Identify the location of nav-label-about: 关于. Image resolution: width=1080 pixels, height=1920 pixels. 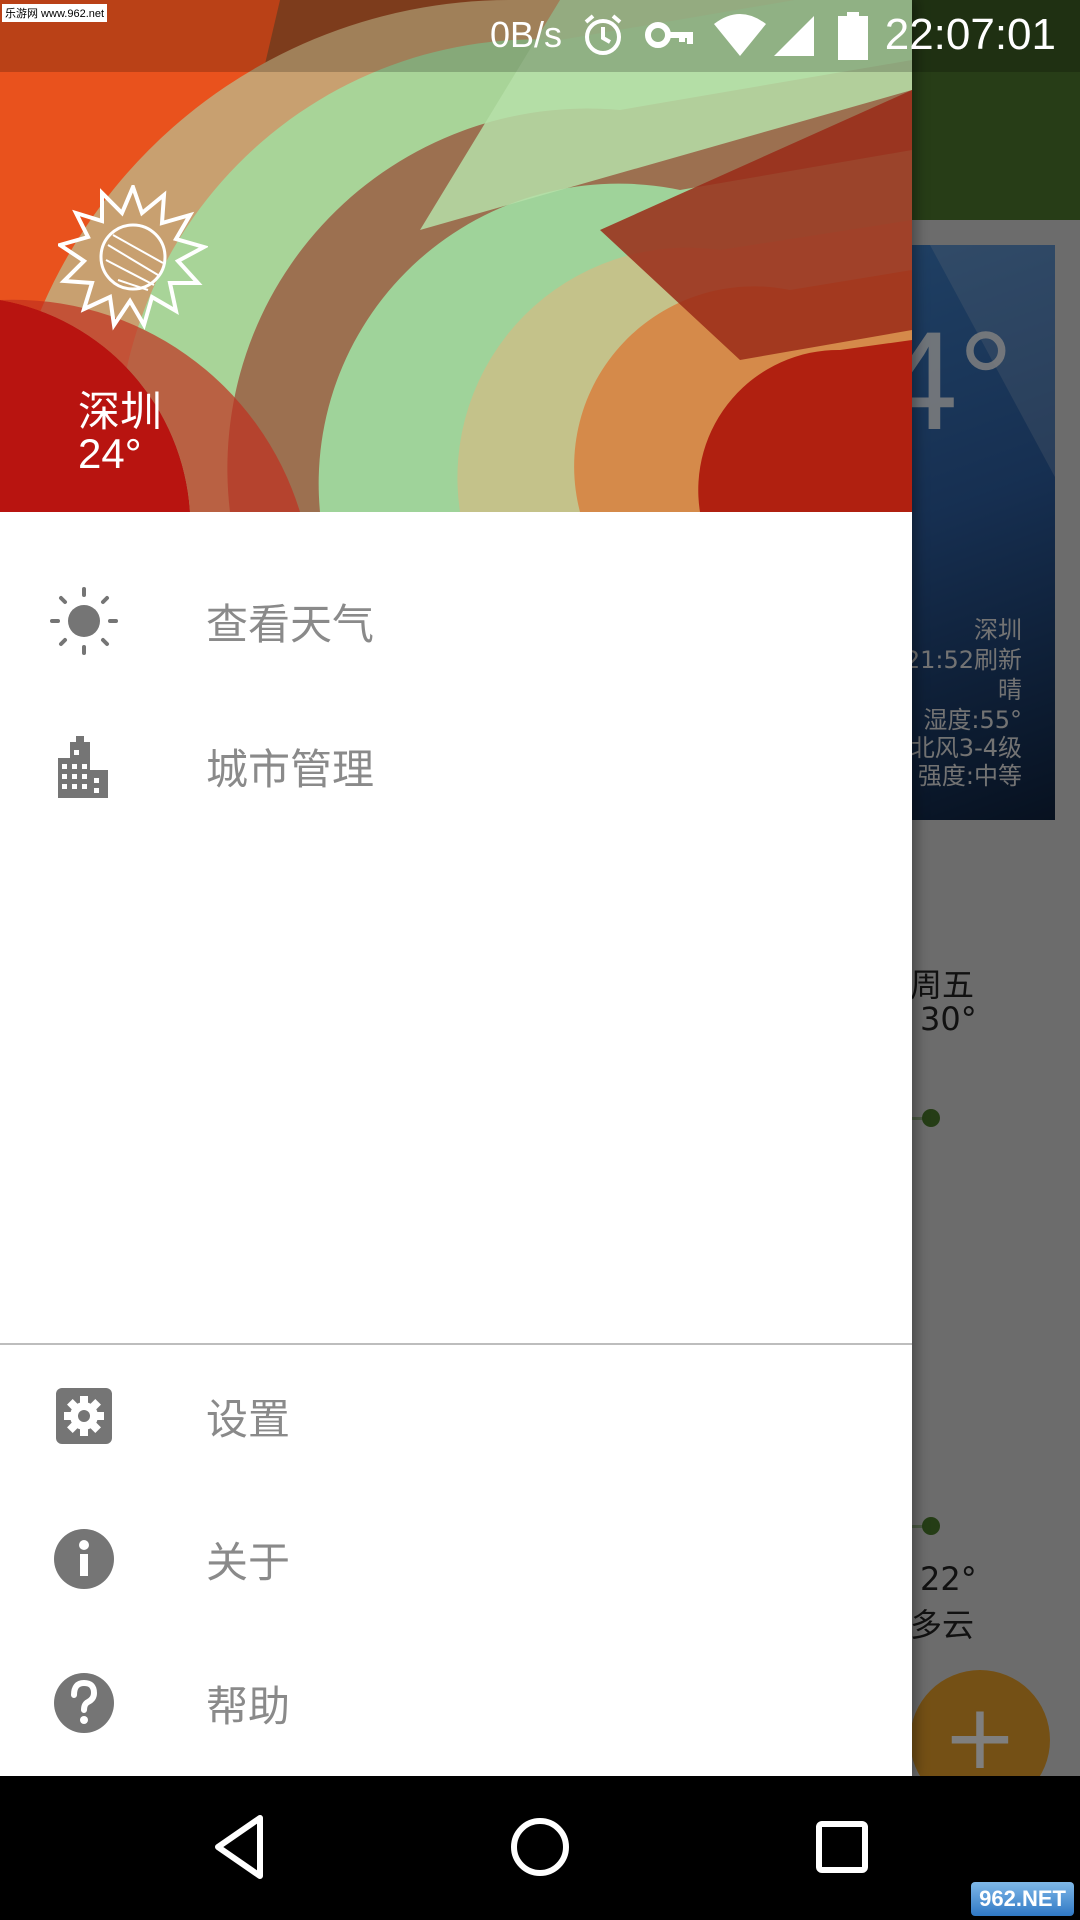
(248, 1562).